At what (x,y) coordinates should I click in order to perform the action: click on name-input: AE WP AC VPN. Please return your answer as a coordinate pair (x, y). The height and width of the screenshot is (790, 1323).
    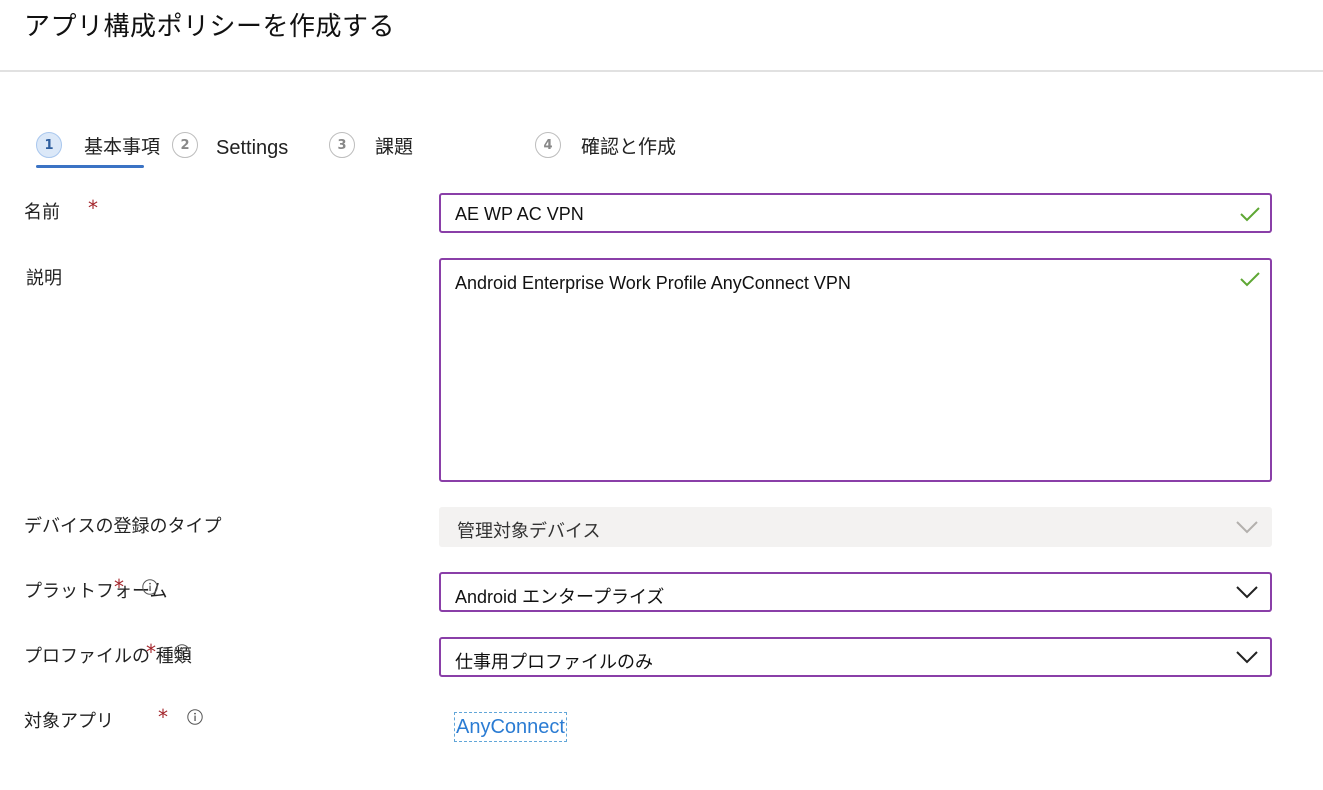
    Looking at the image, I should click on (855, 213).